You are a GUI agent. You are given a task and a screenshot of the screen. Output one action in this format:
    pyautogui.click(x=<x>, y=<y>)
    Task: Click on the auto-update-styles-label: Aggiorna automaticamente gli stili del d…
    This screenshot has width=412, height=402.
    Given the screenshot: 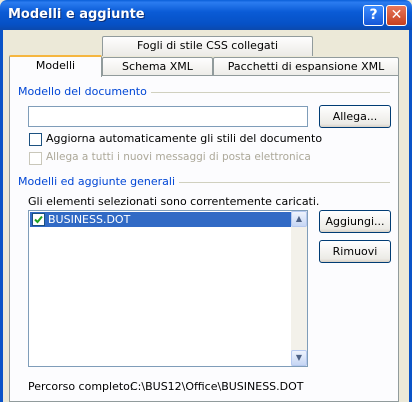 What is the action you would take?
    pyautogui.click(x=184, y=138)
    